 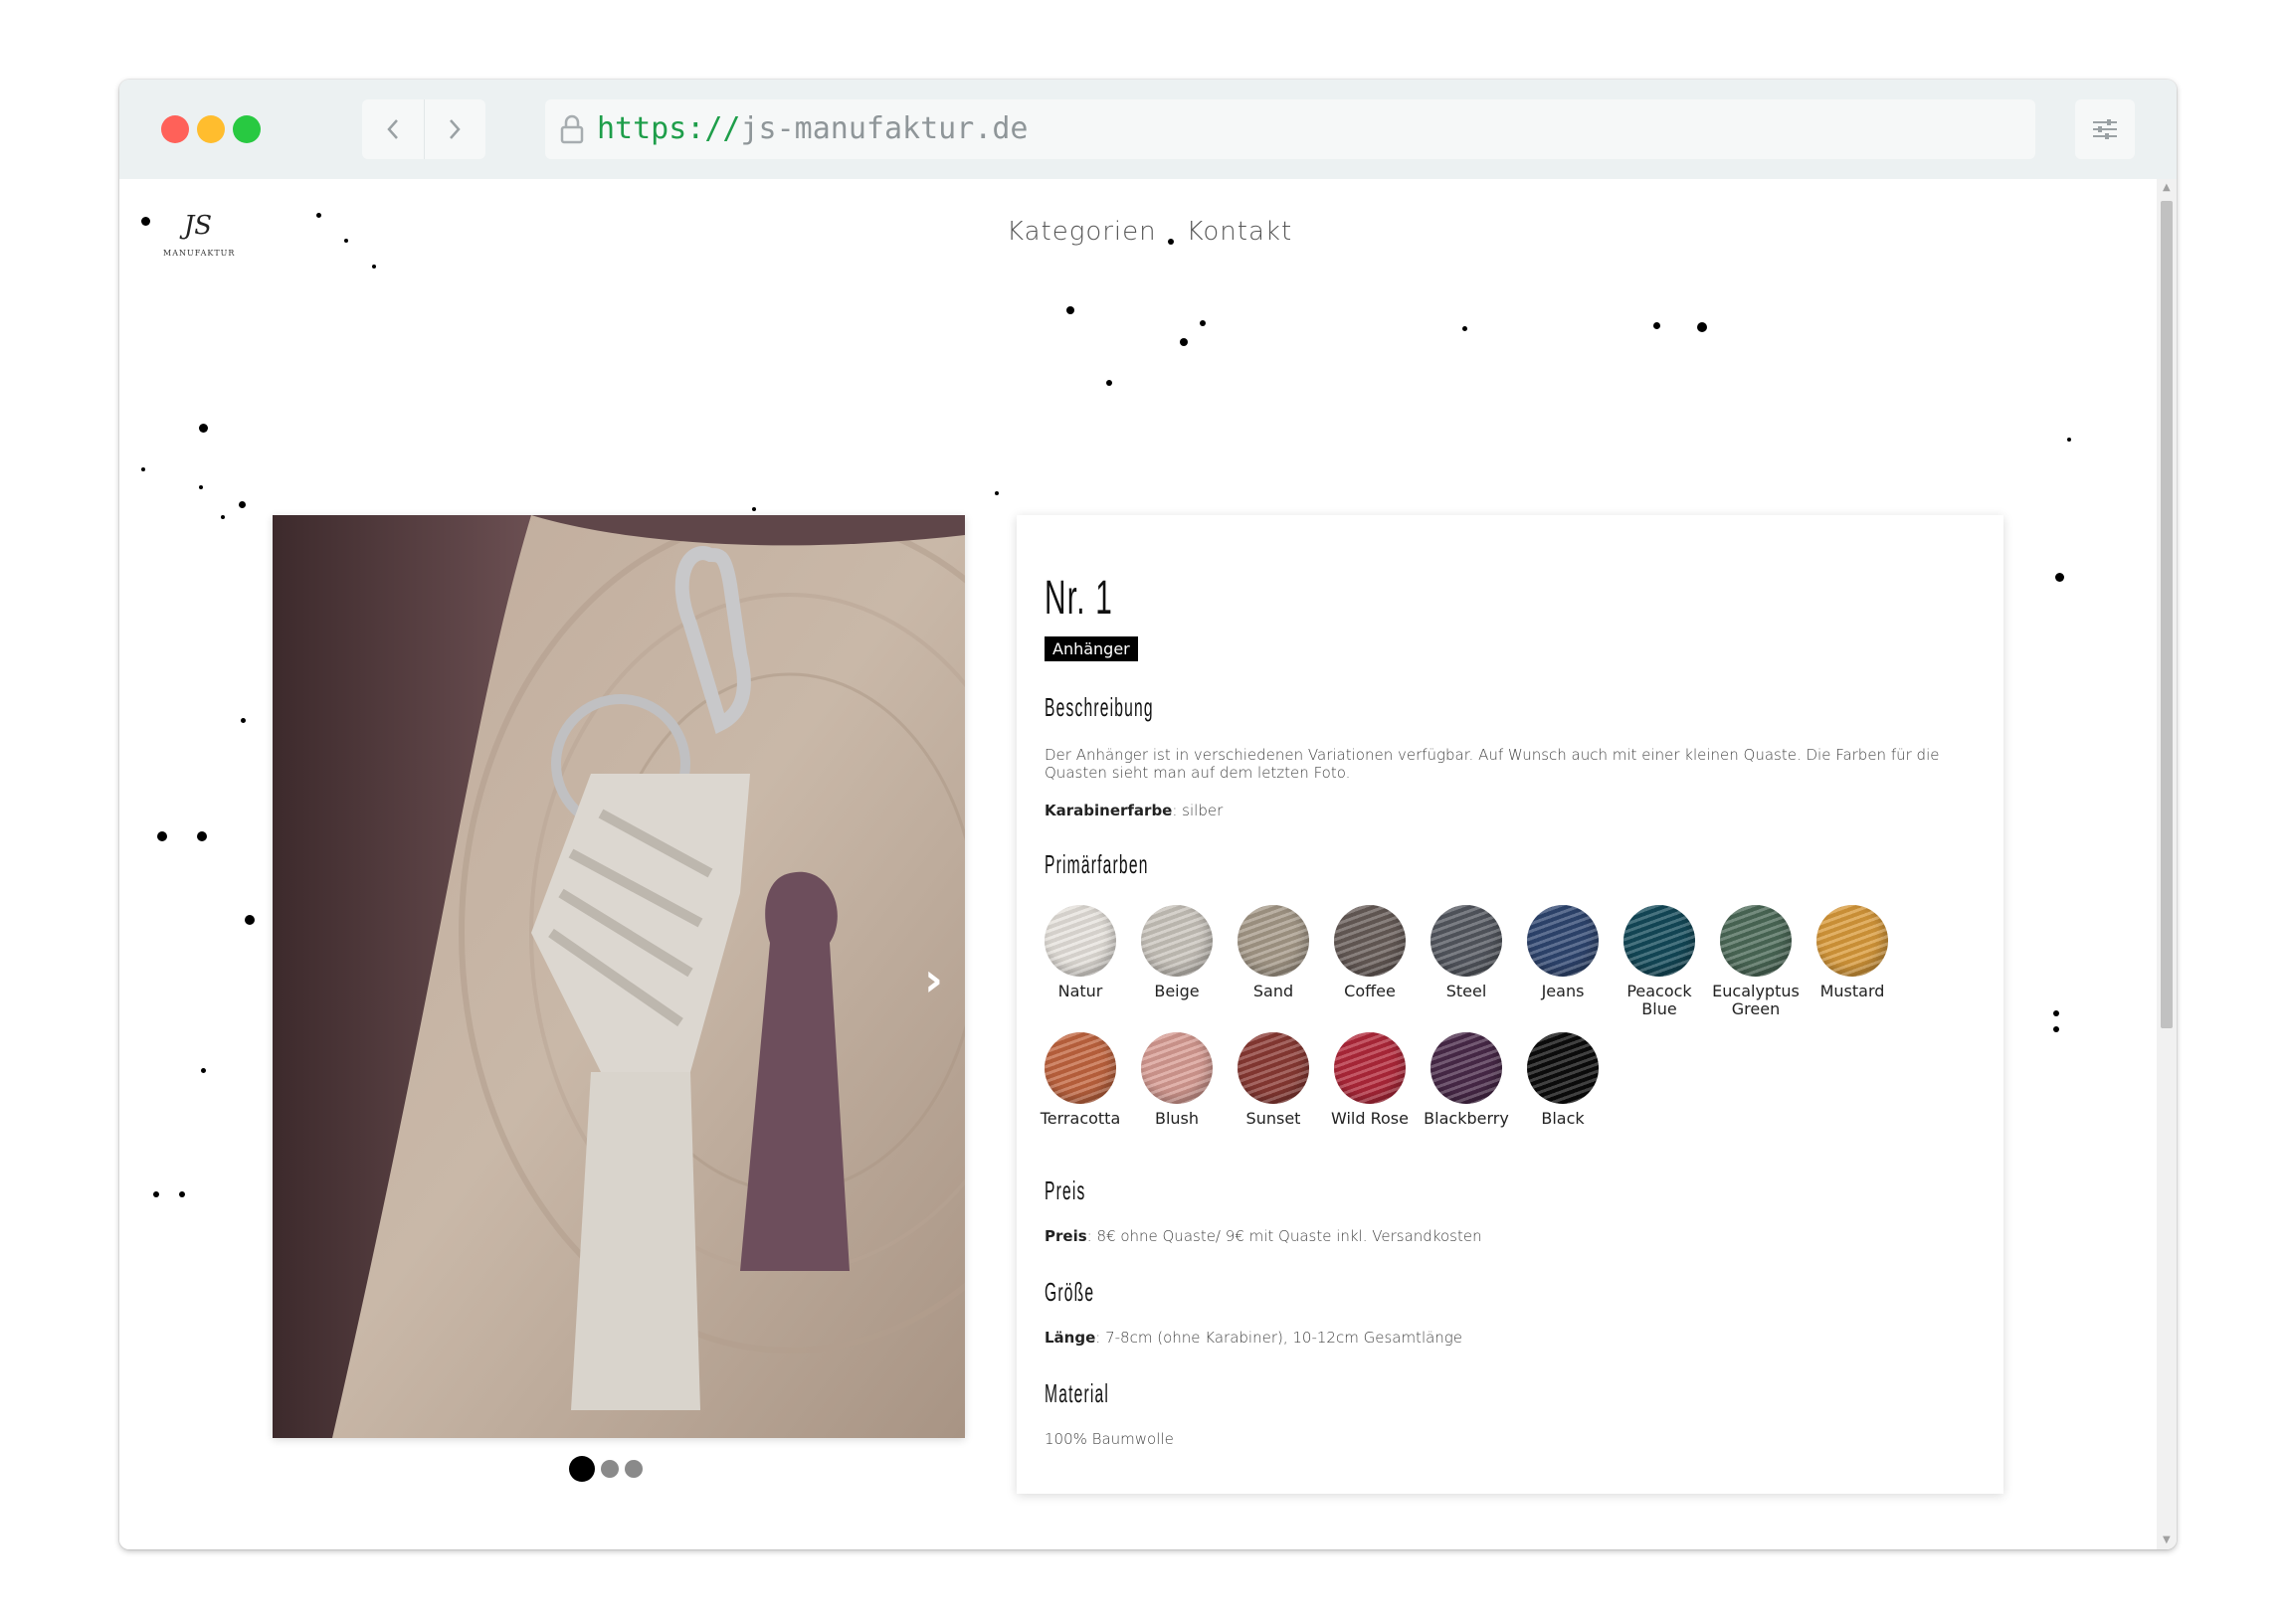 I want to click on minimize-window-button, so click(x=211, y=129).